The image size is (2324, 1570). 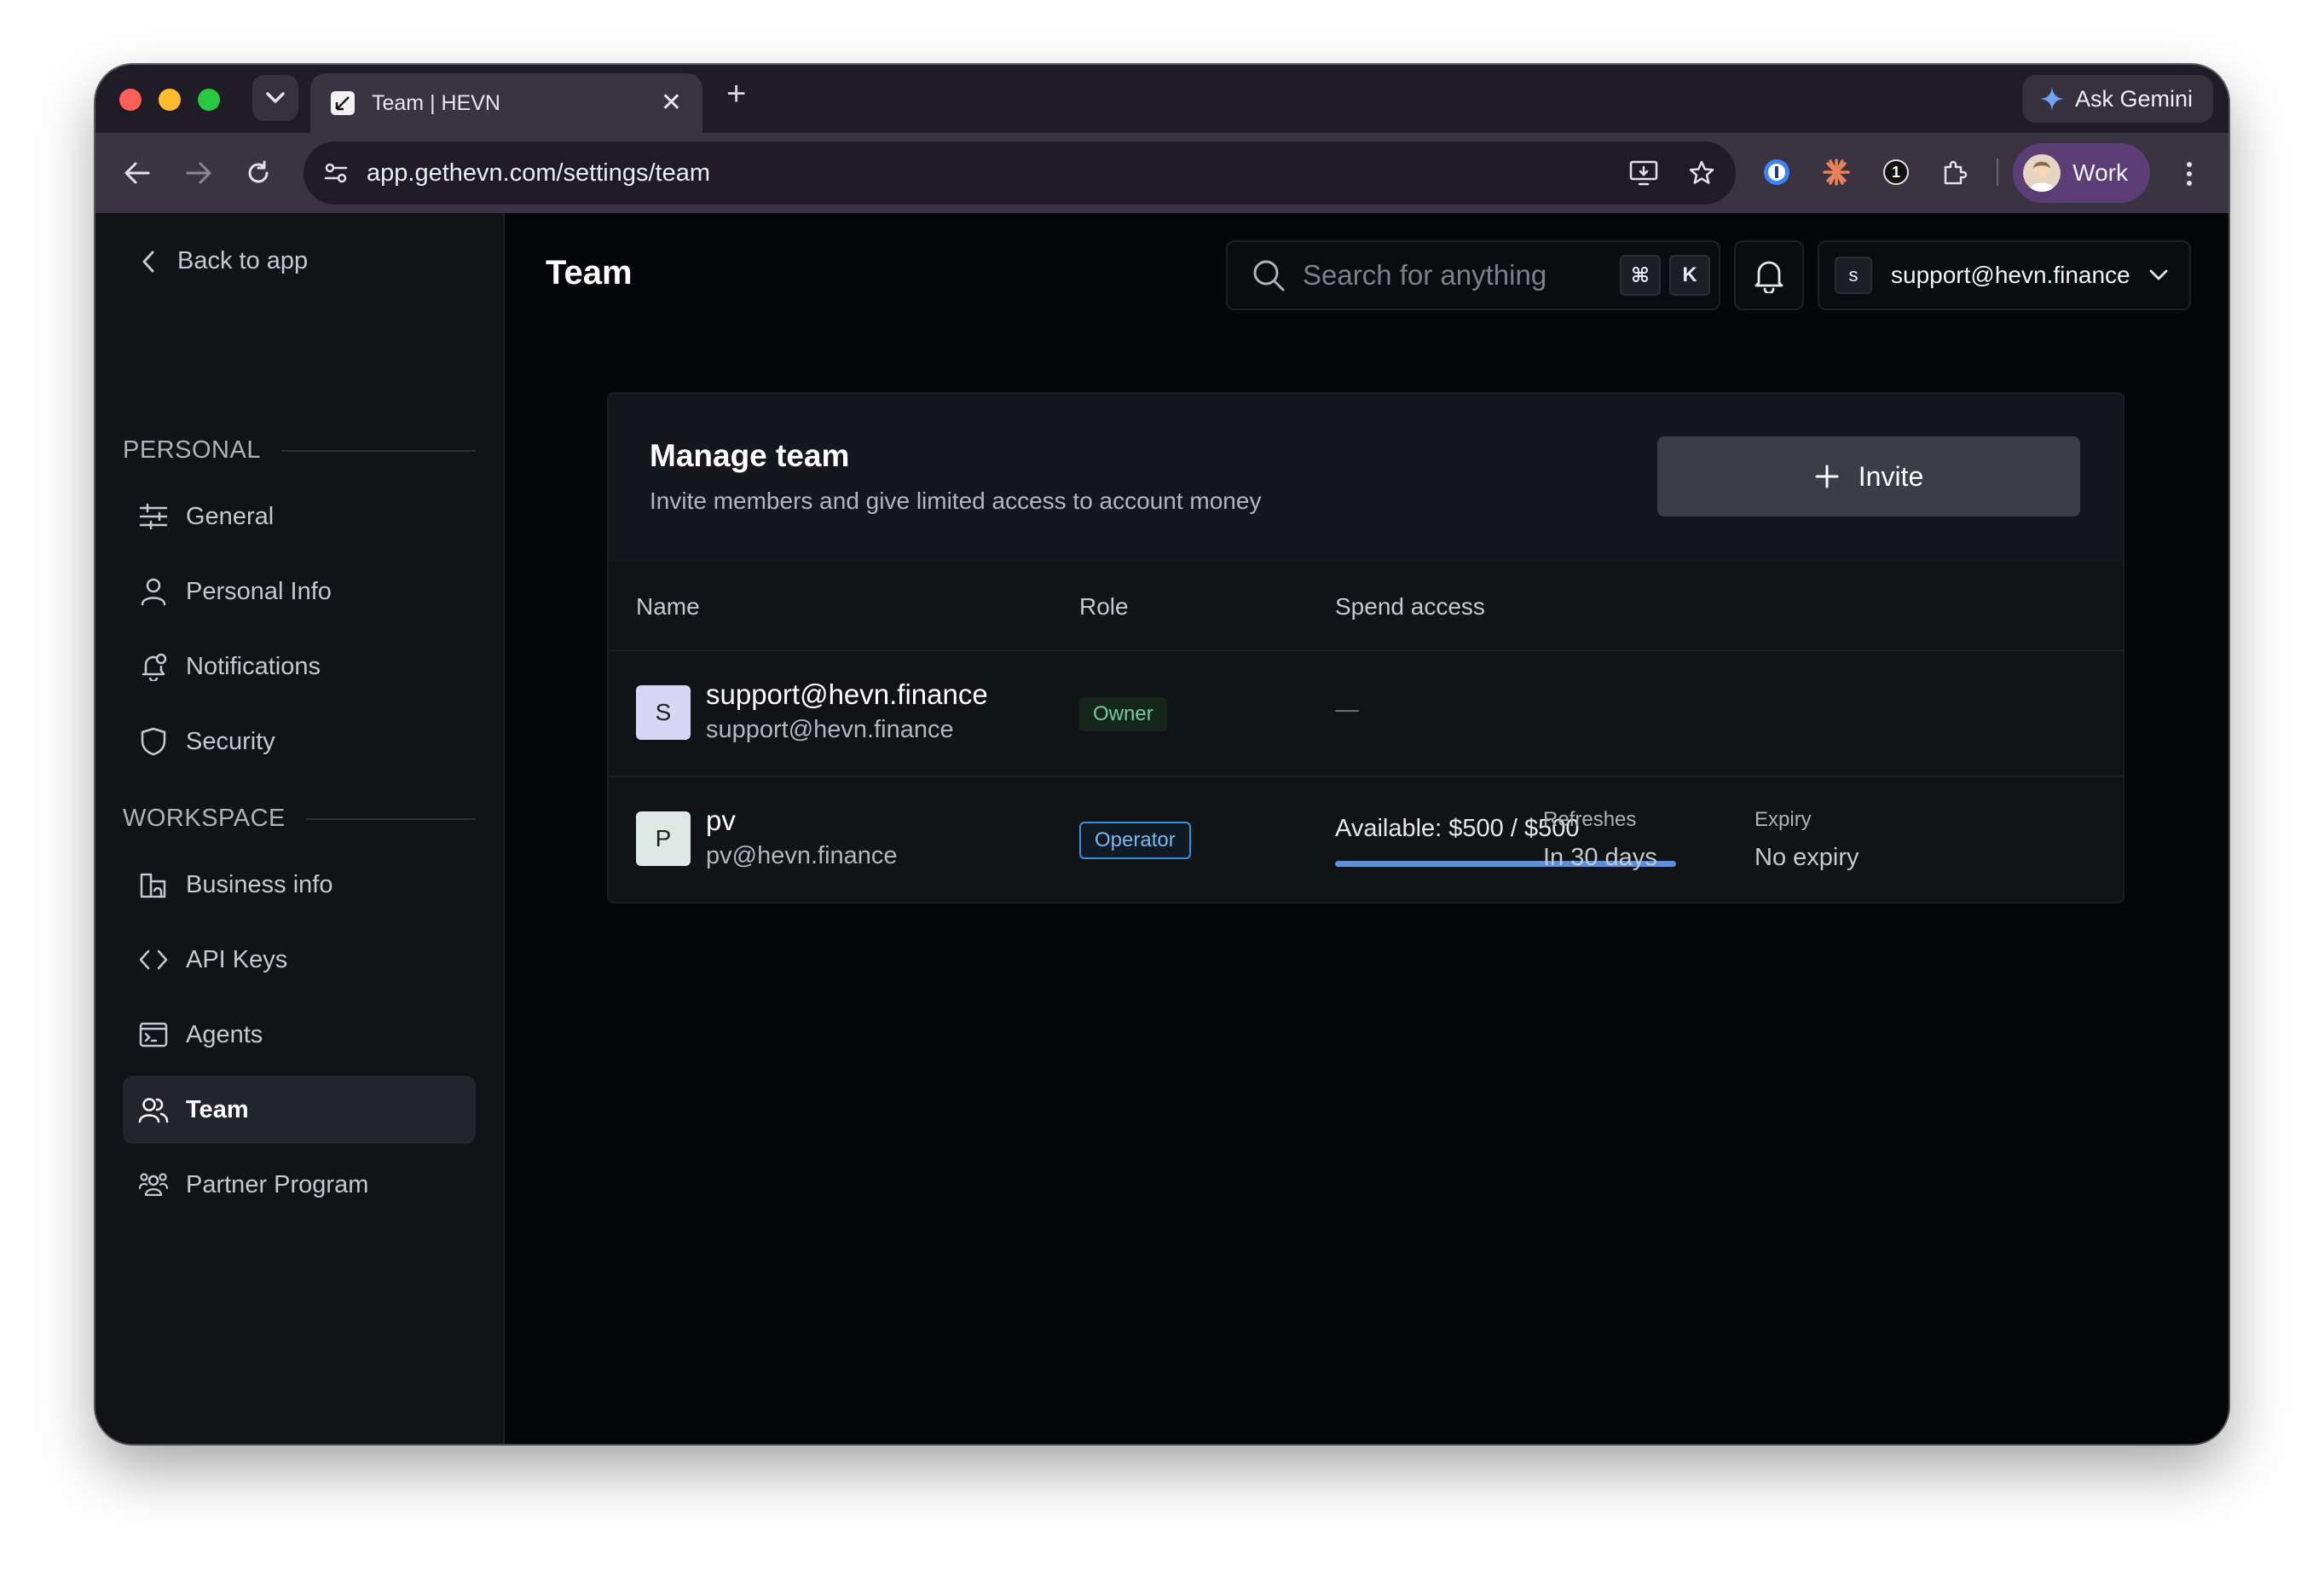 What do you see at coordinates (199, 173) in the screenshot?
I see `forward-arrow-icon` at bounding box center [199, 173].